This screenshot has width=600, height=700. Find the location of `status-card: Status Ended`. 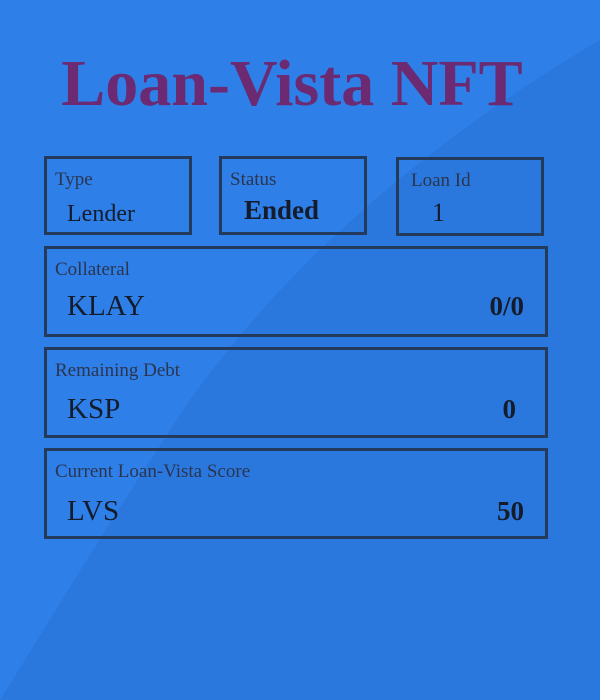

status-card: Status Ended is located at coordinates (293, 195).